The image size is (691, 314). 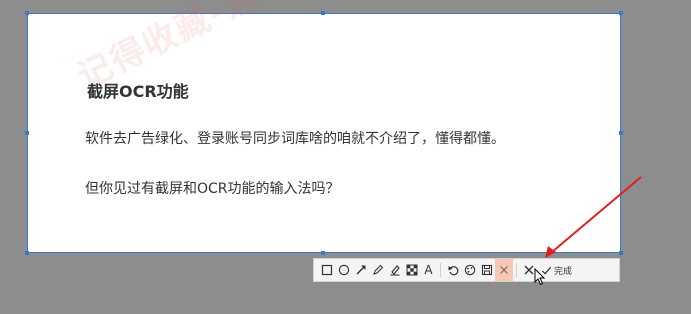 What do you see at coordinates (528, 270) in the screenshot?
I see `close-icon` at bounding box center [528, 270].